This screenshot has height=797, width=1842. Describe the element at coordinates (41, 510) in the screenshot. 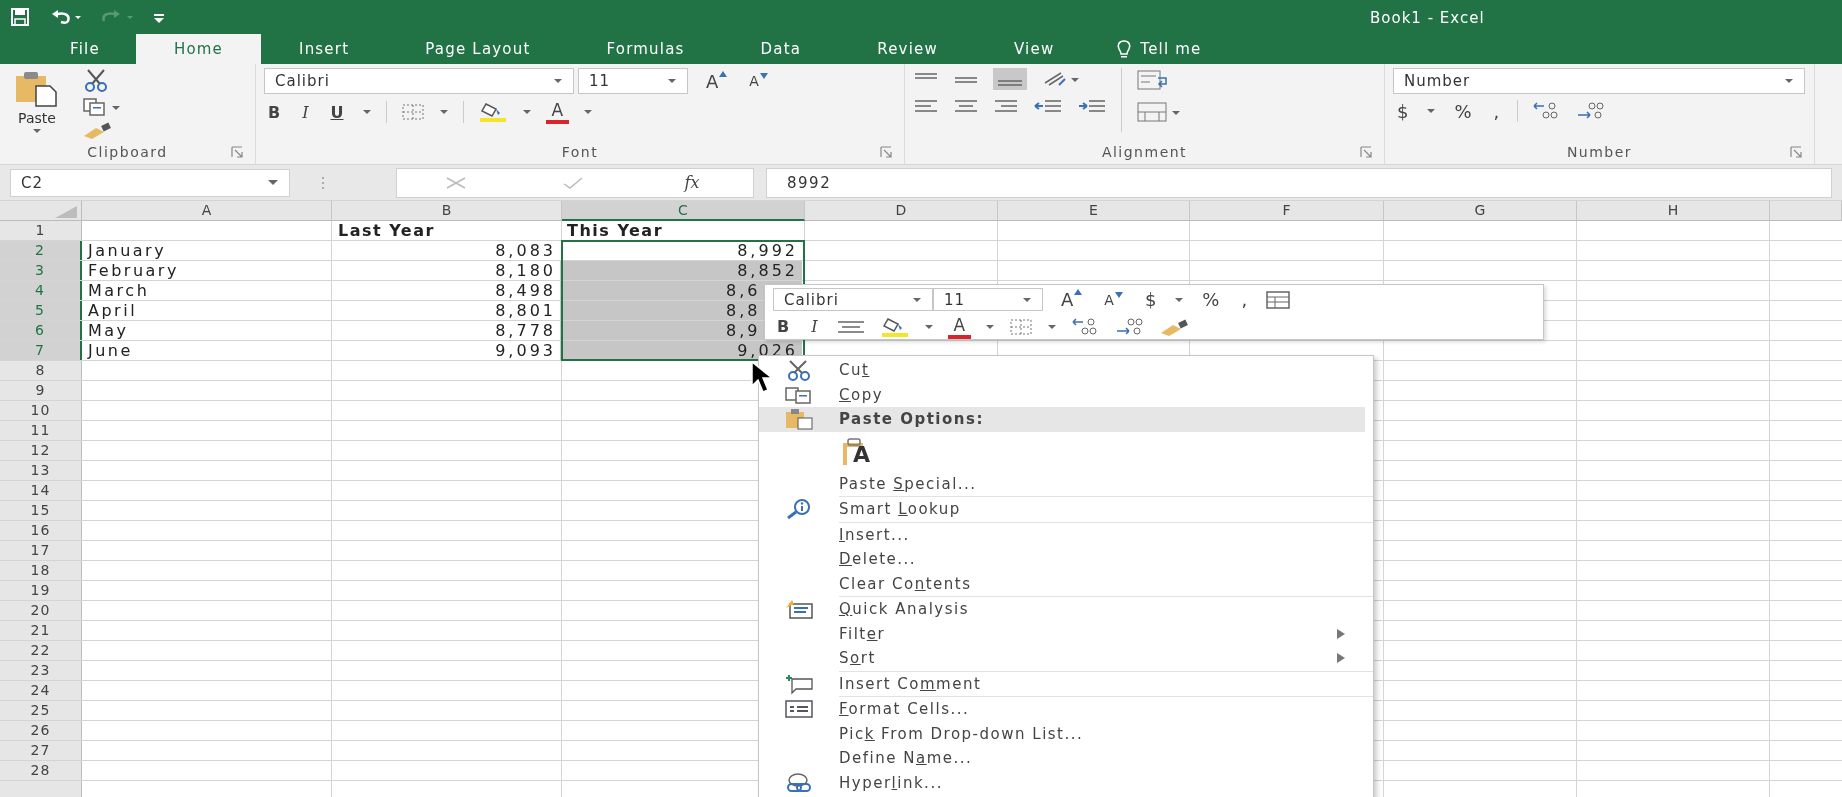

I see `row-header: 15` at that location.